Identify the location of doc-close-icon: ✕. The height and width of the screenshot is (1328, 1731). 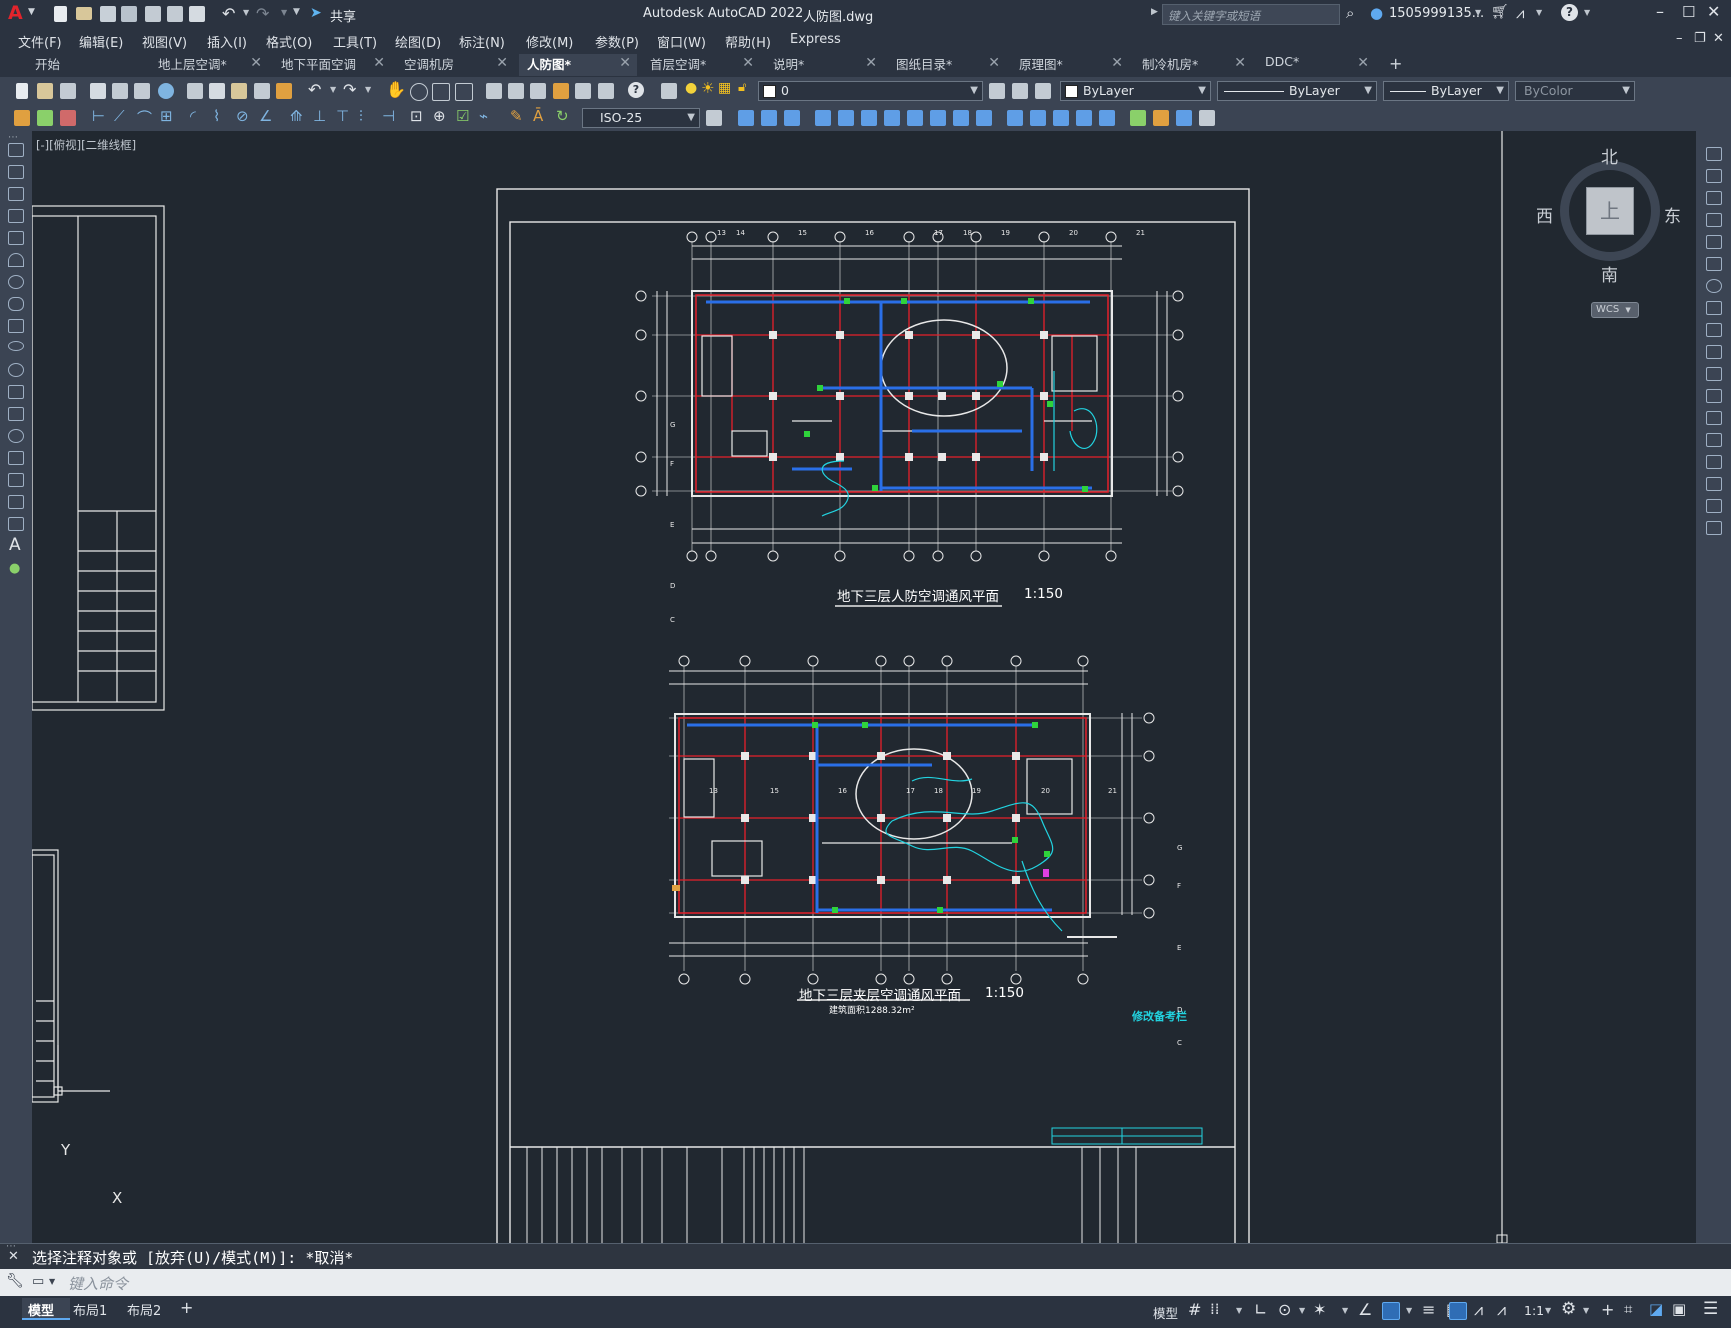
(1718, 38).